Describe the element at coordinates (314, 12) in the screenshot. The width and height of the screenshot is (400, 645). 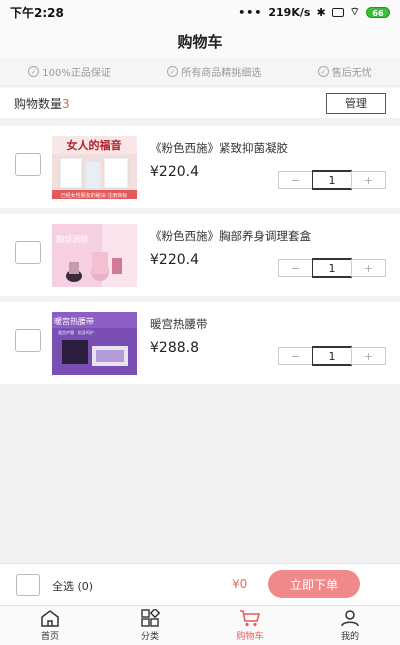
I see `status-indicators: ••• 219K/s ✱ ⌔ 66` at that location.